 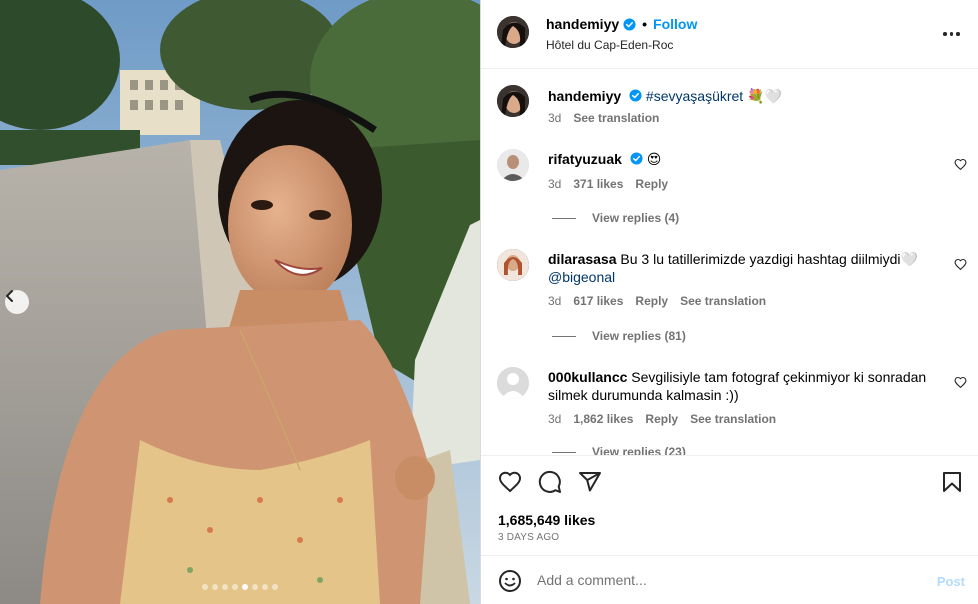 I want to click on view-replies-label: View replies (4), so click(x=636, y=218).